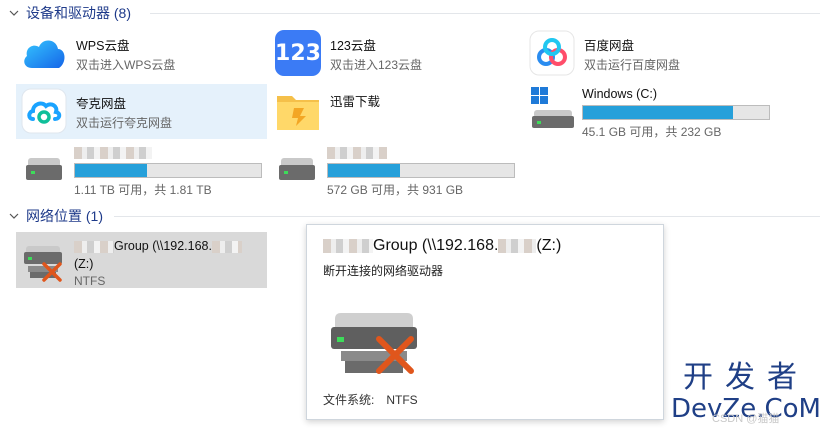  I want to click on fs-value: NTFS, so click(402, 400).